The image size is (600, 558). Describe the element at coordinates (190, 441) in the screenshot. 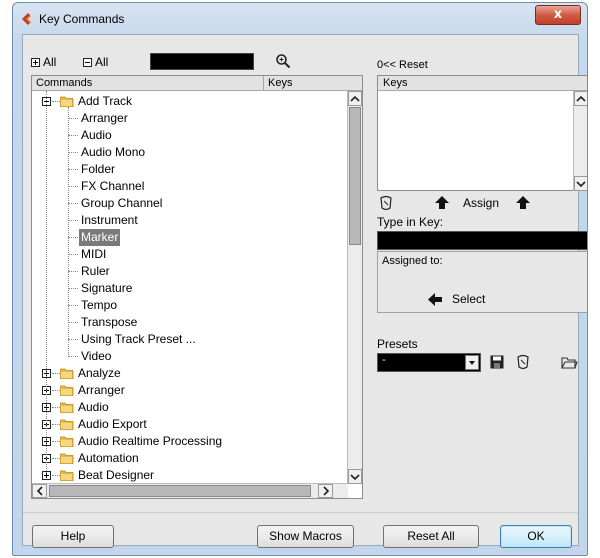

I see `tree-folder-row: Audio Realtime Processing` at that location.